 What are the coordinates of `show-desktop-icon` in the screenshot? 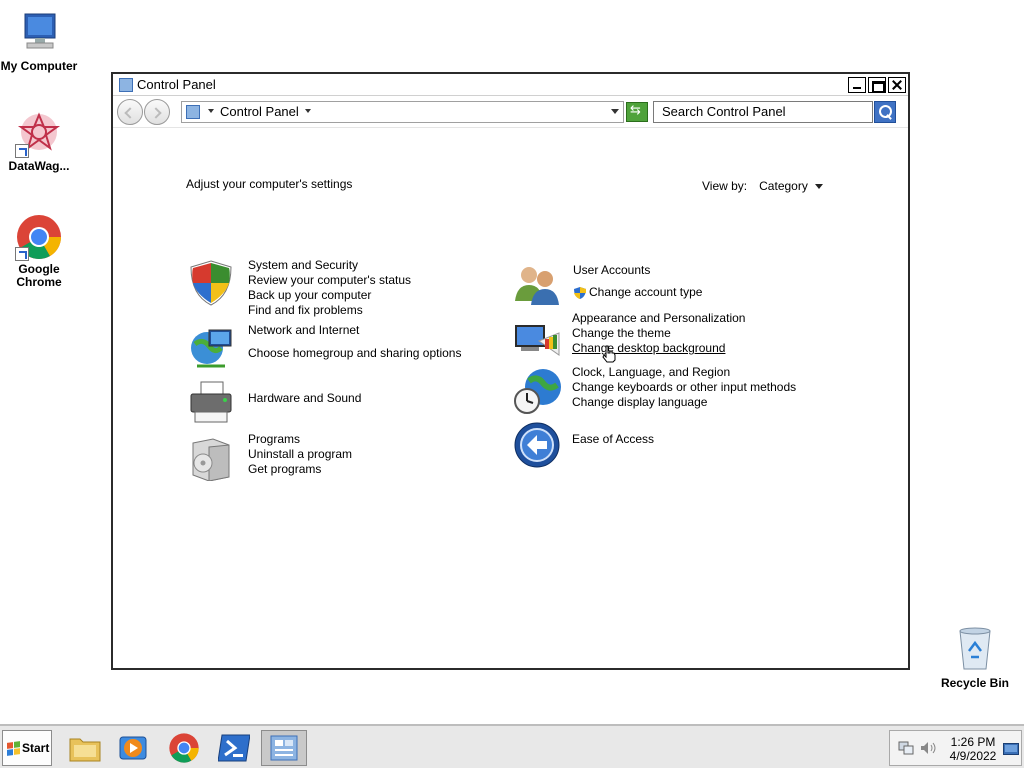 It's located at (1011, 749).